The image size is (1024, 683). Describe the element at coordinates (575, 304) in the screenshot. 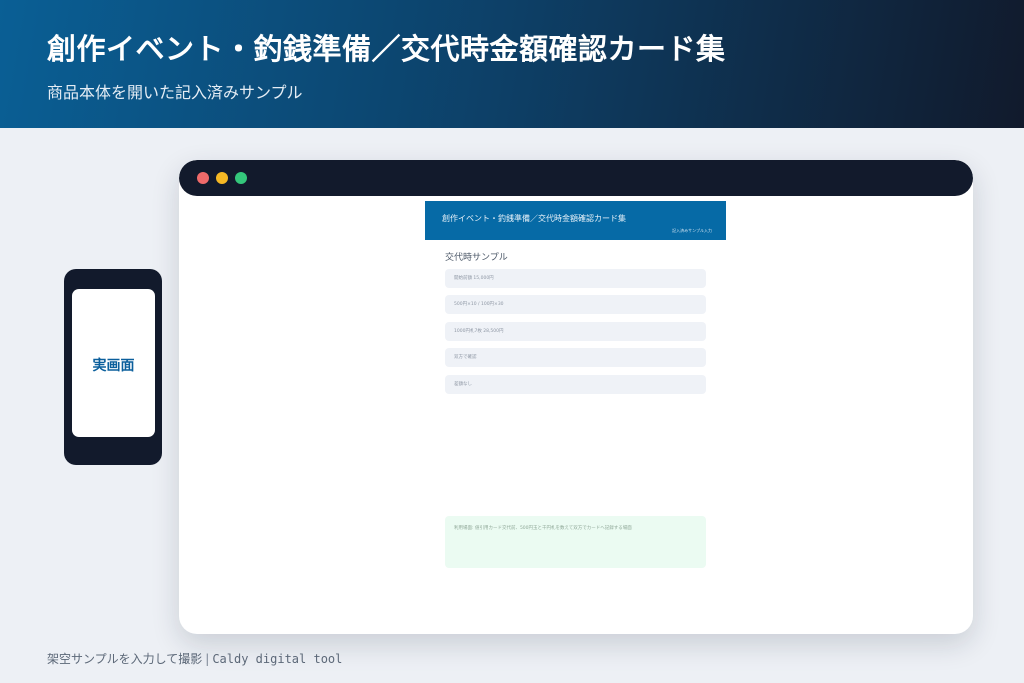

I see `coin-count-field: 500円×10 / 100円×30` at that location.